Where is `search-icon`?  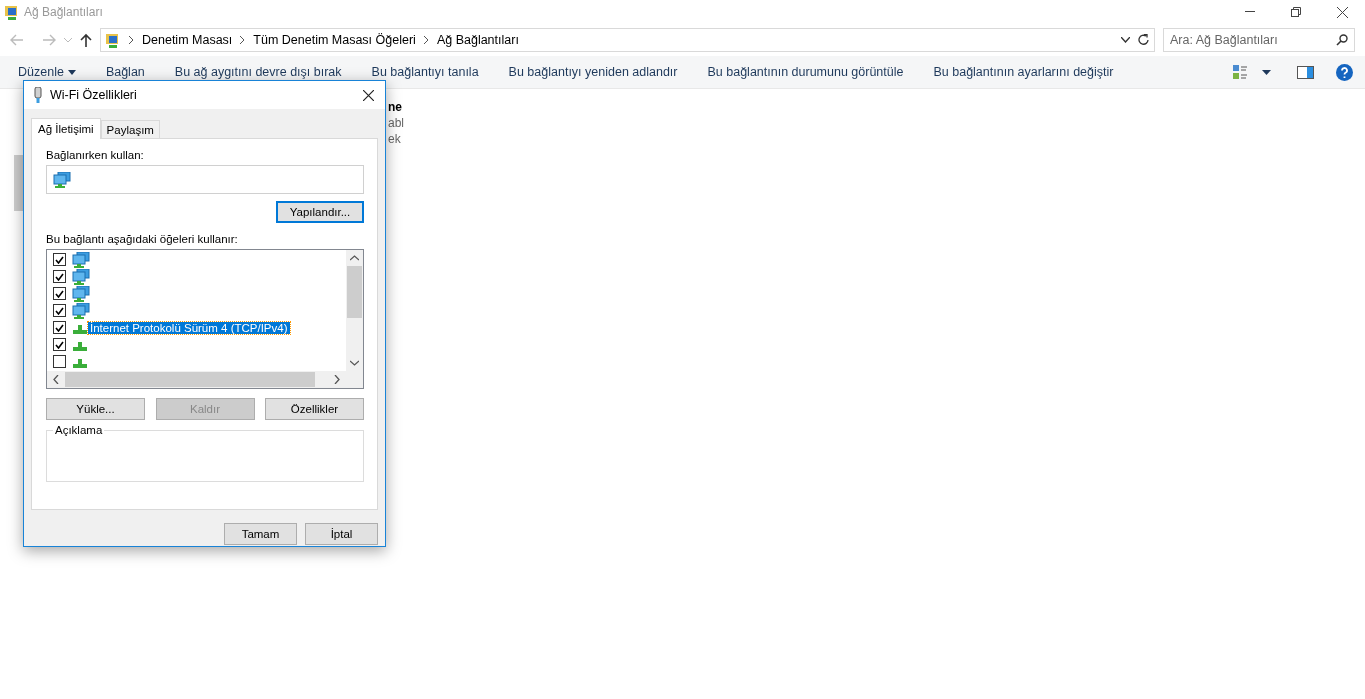 search-icon is located at coordinates (1342, 40).